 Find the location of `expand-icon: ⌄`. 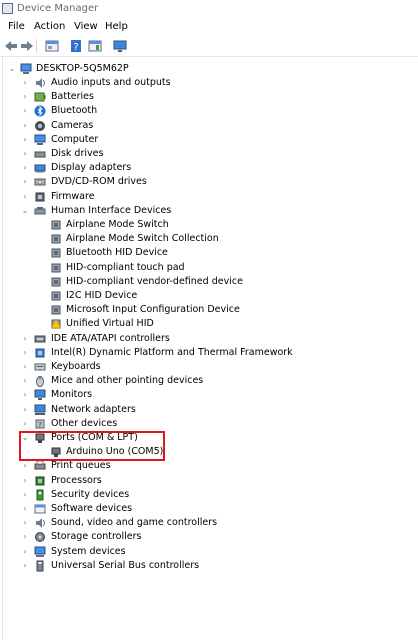

expand-icon: ⌄ is located at coordinates (12, 69).